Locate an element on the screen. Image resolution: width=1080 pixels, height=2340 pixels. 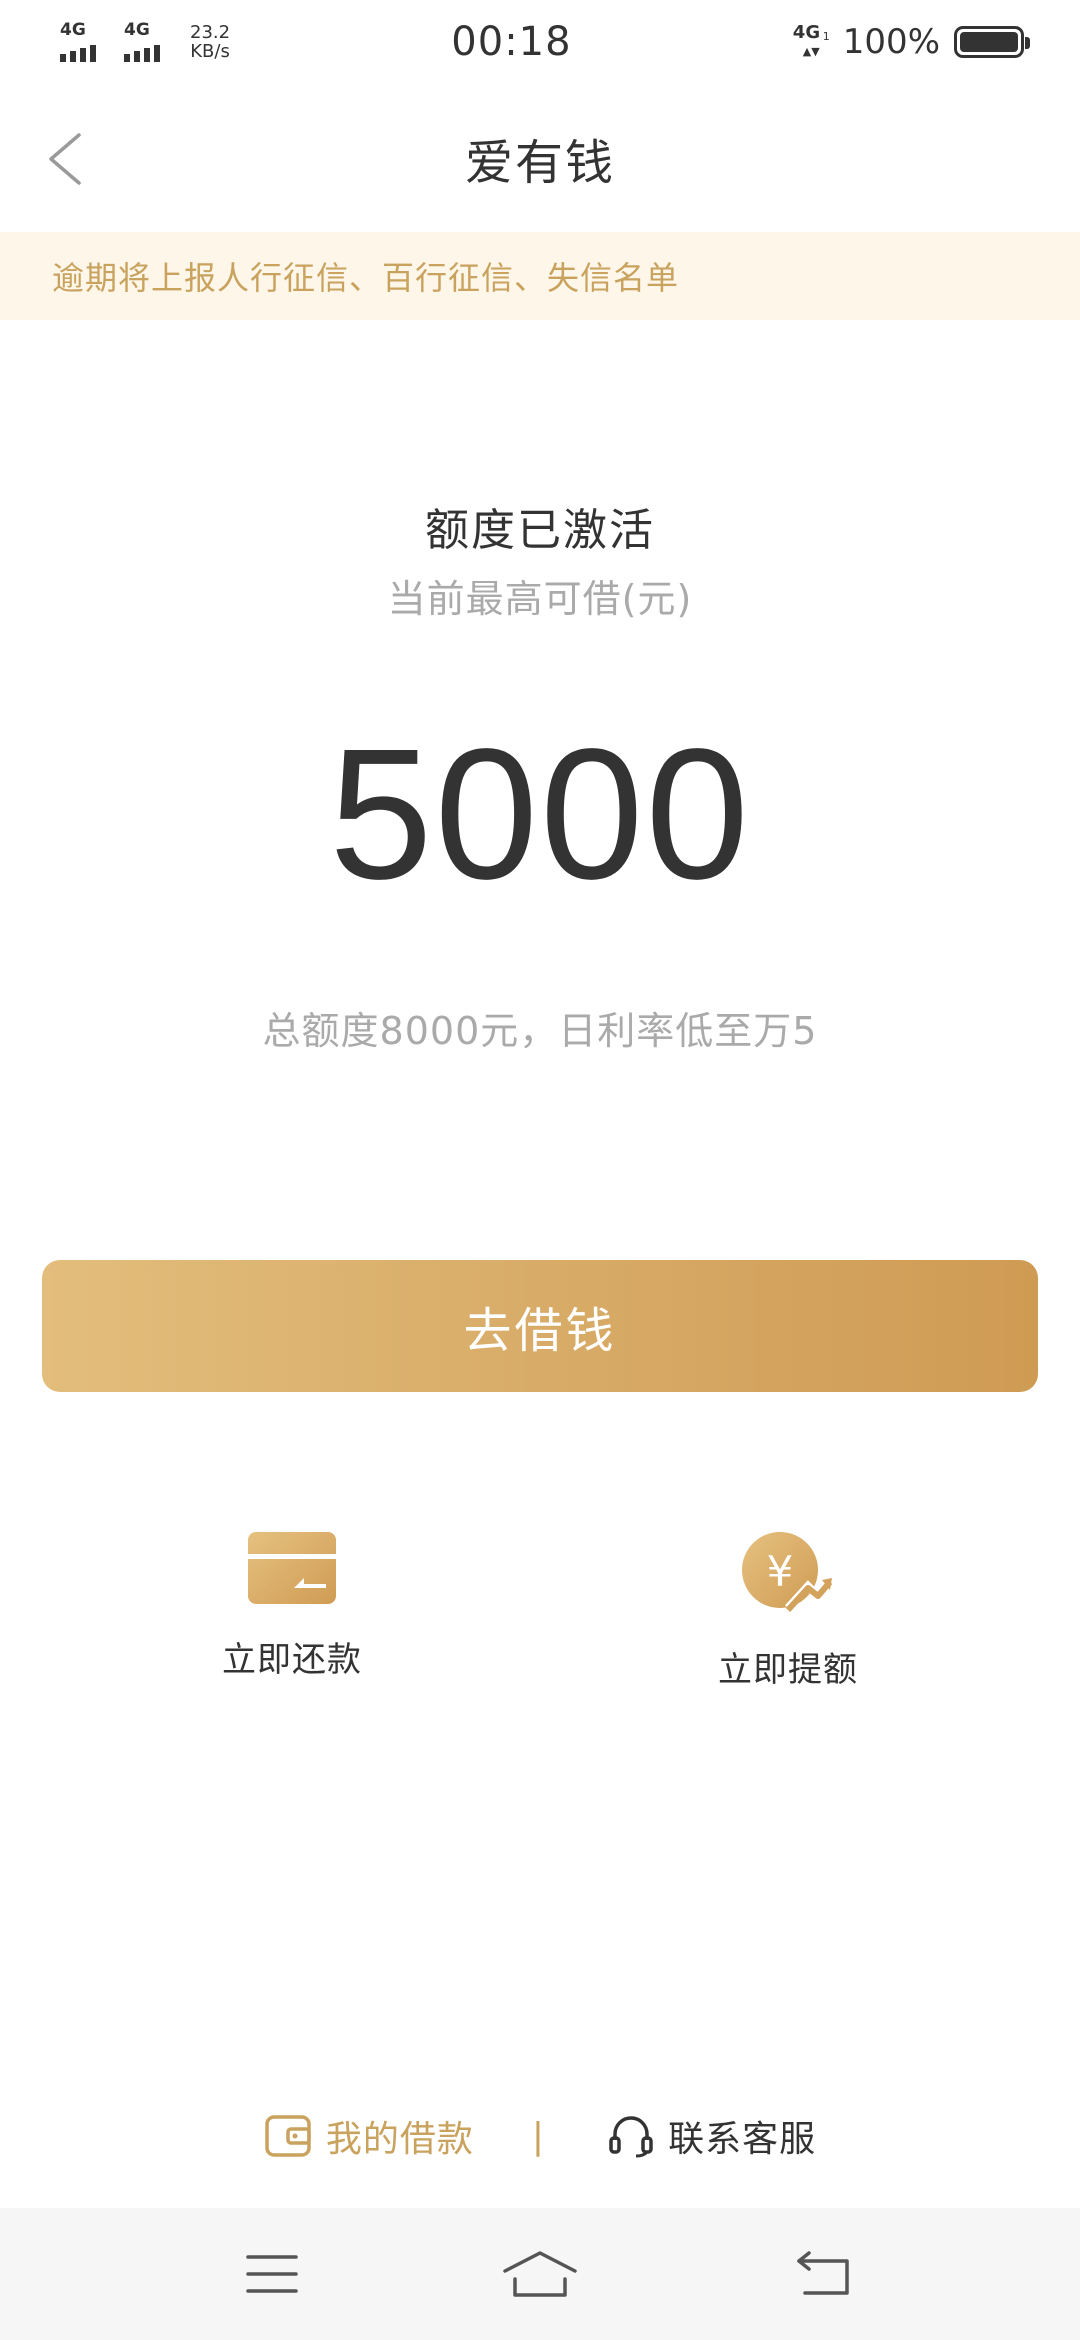
nav-menu-button is located at coordinates (272, 2274).